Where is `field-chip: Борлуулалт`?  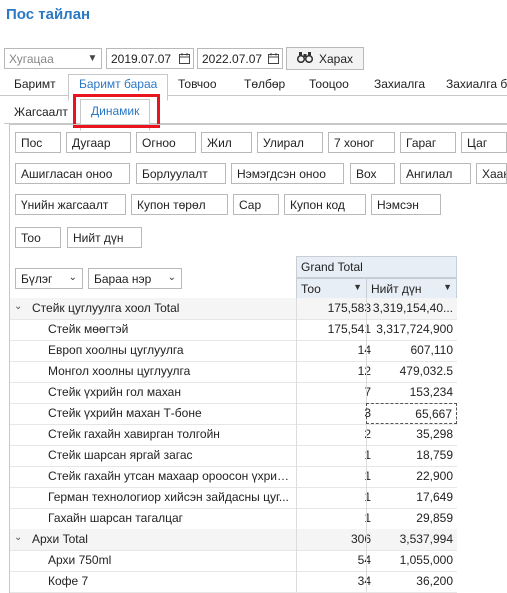 field-chip: Борлуулалт is located at coordinates (181, 173).